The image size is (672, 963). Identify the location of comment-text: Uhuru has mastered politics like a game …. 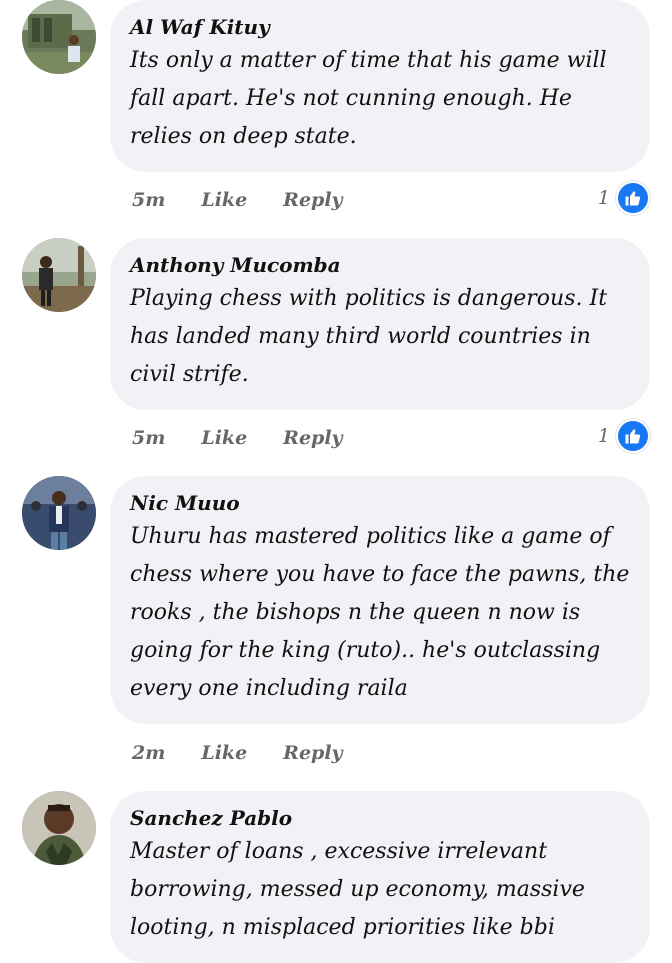
(380, 612).